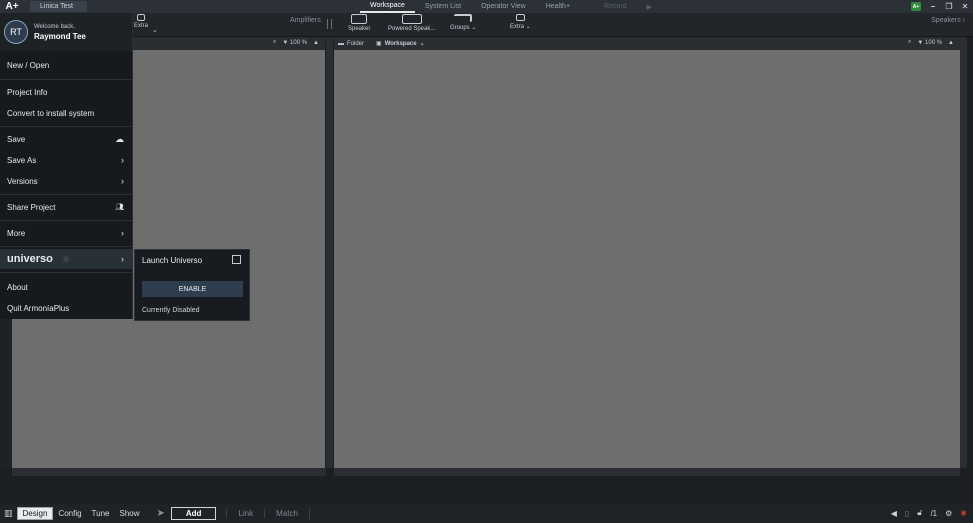 This screenshot has width=973, height=523. I want to click on pointer-tool-icon: ➤, so click(161, 513).